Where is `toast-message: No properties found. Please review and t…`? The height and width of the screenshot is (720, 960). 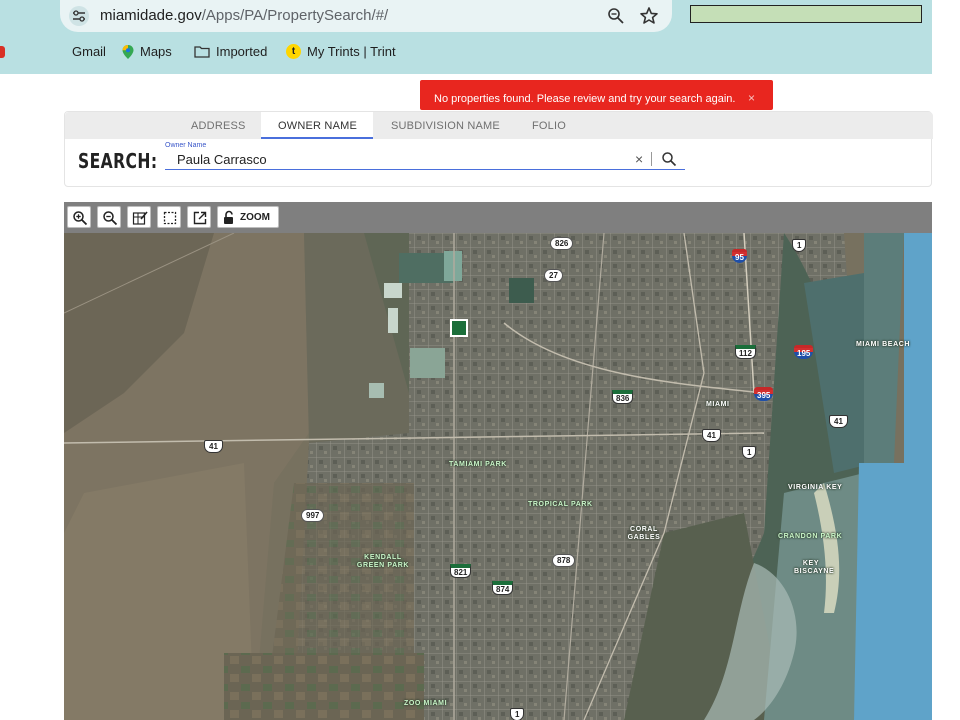
toast-message: No properties found. Please review and t… is located at coordinates (585, 99).